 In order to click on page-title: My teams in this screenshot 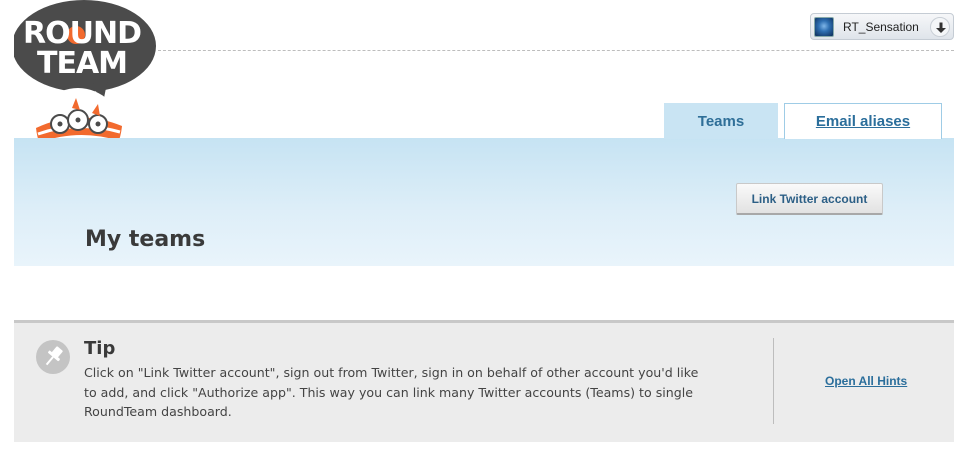, I will do `click(145, 239)`.